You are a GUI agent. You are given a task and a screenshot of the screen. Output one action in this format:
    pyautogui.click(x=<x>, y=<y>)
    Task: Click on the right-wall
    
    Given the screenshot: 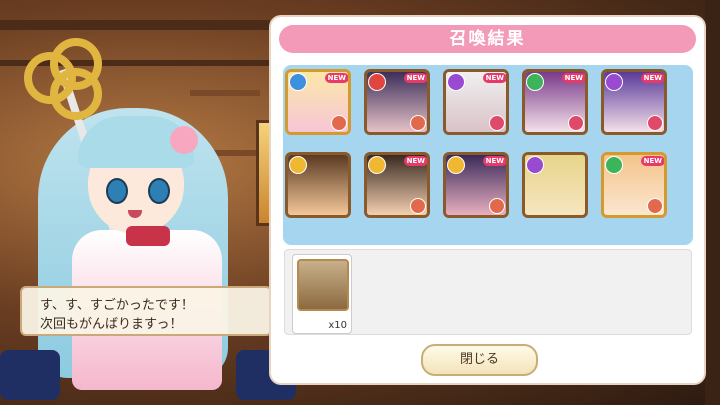 What is the action you would take?
    pyautogui.click(x=712, y=202)
    